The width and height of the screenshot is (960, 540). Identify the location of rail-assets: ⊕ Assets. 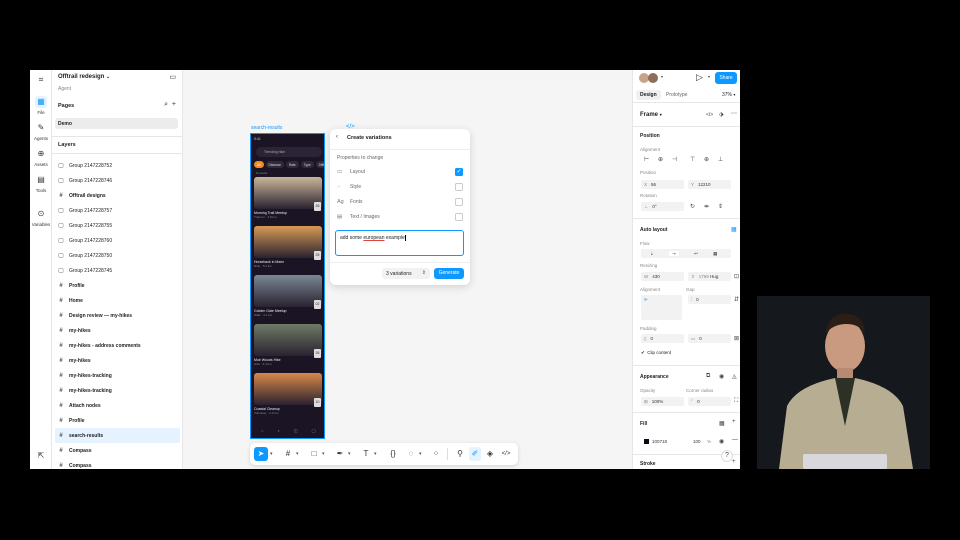
(41, 157).